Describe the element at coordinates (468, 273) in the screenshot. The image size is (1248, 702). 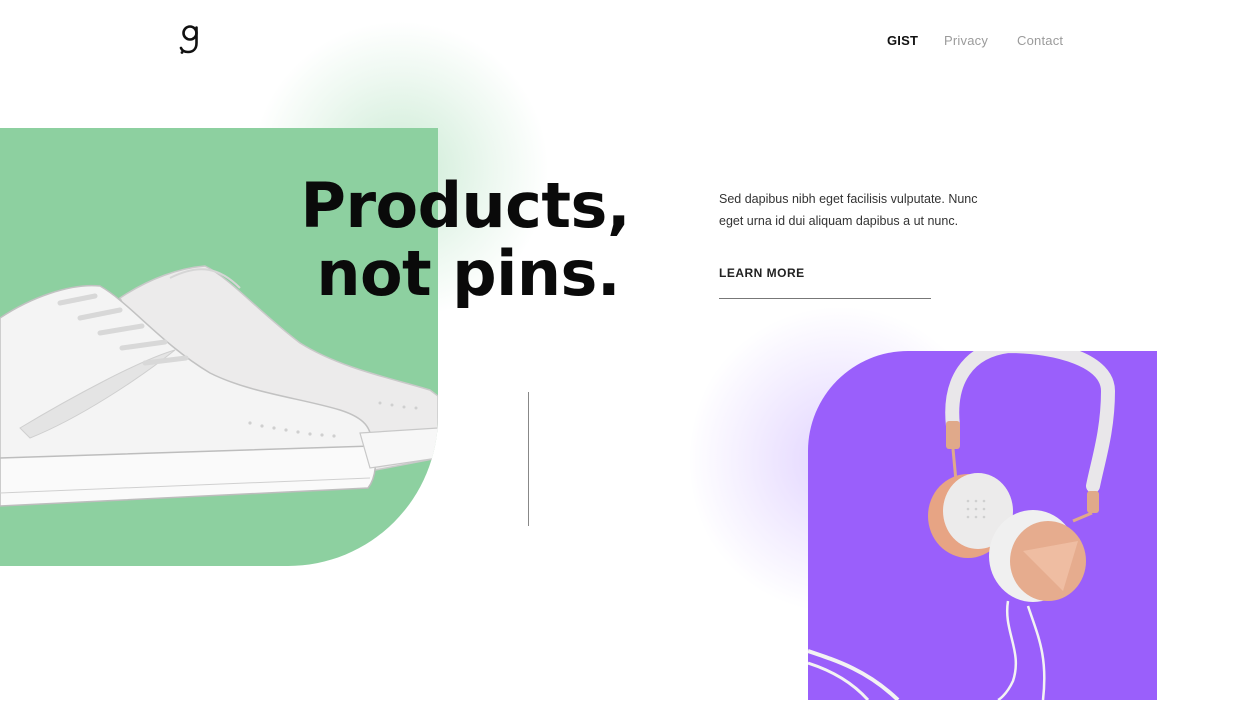
I see `headline-line-2: not pins.` at that location.